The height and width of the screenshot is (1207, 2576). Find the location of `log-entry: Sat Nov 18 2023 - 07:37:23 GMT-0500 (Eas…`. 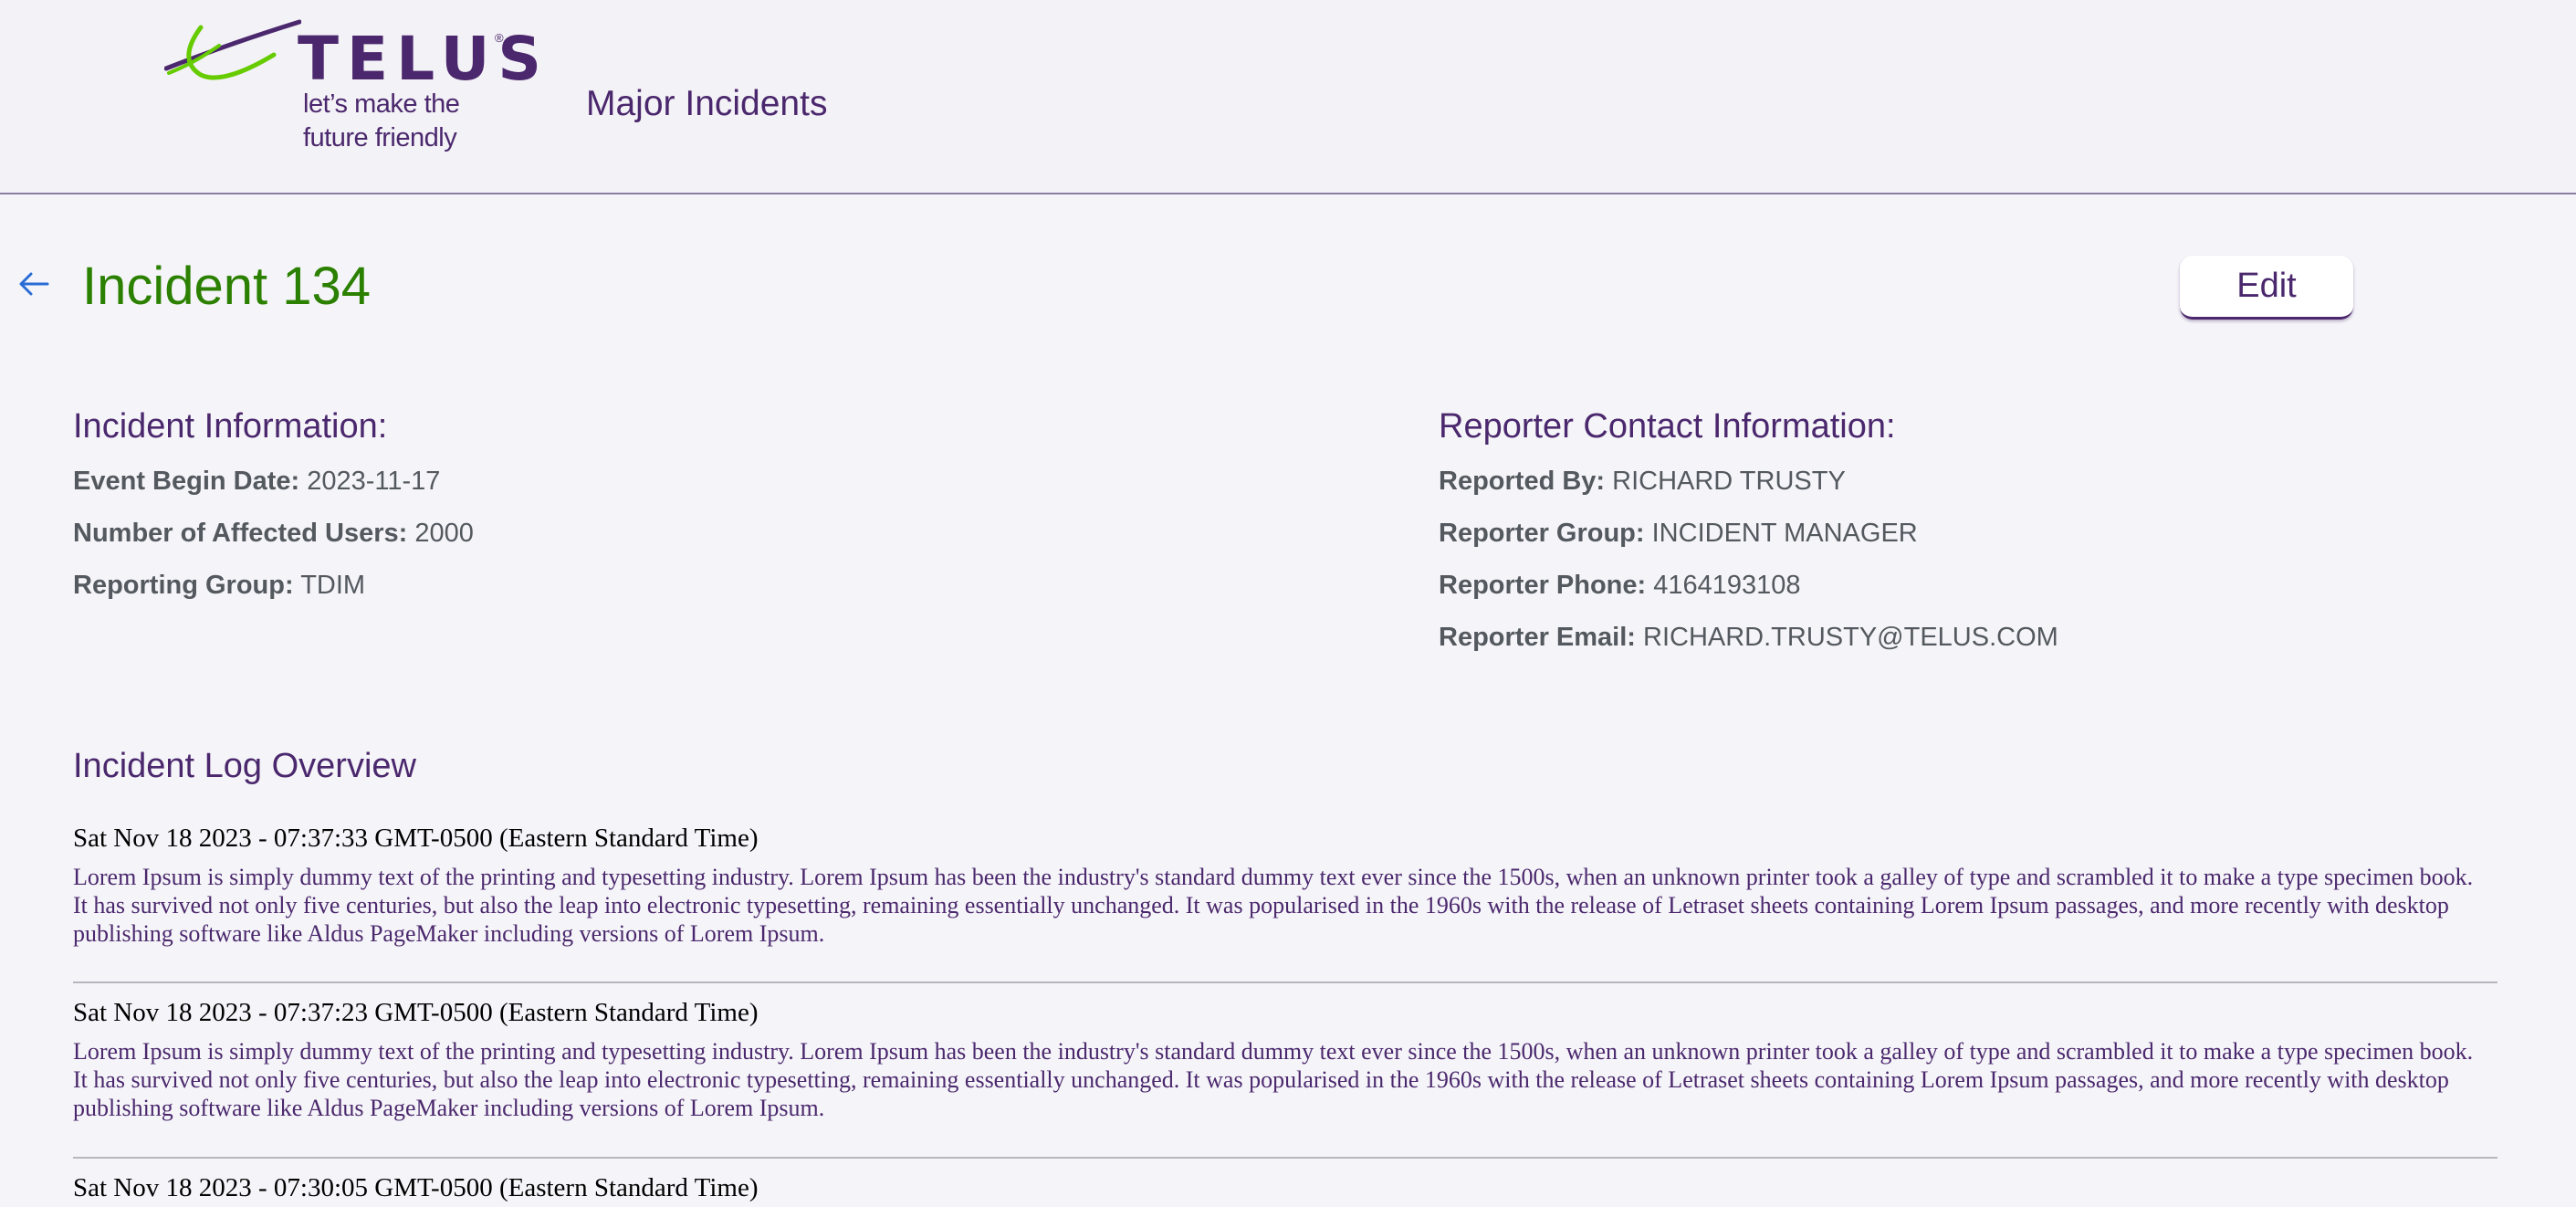

log-entry: Sat Nov 18 2023 - 07:37:23 GMT-0500 (Eas… is located at coordinates (1285, 1057).